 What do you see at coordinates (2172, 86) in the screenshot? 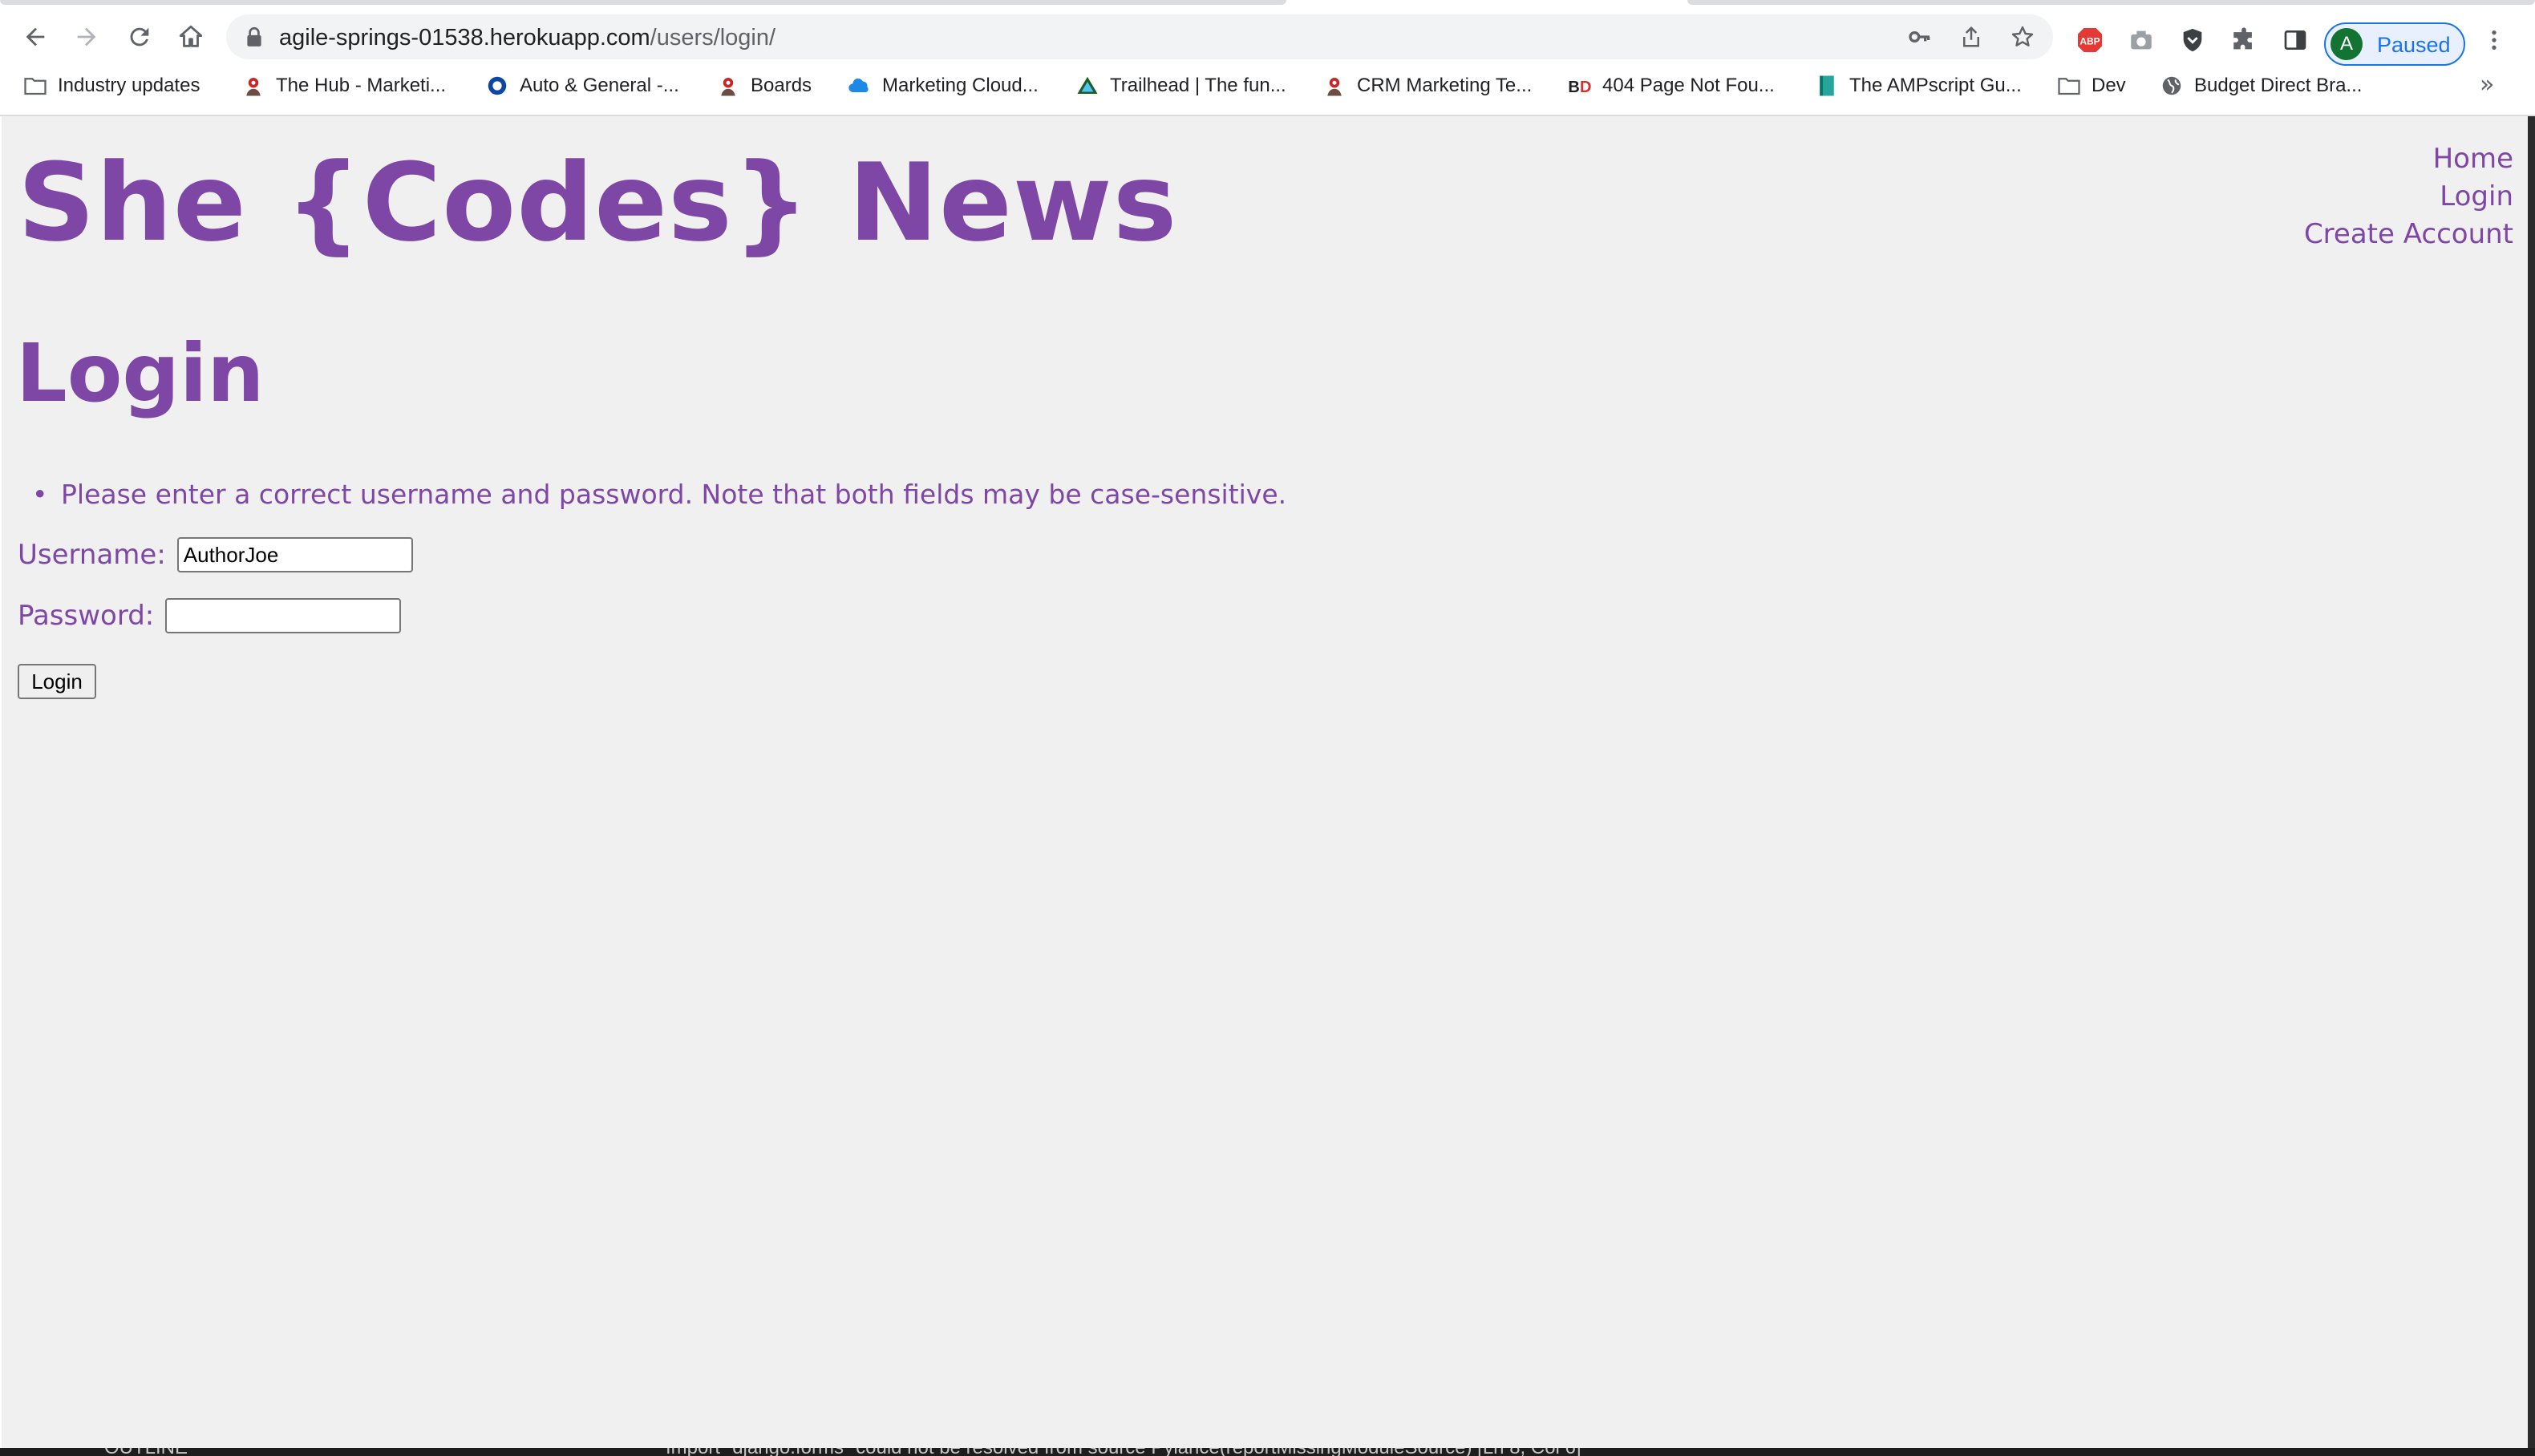
I see `globe-favicon` at bounding box center [2172, 86].